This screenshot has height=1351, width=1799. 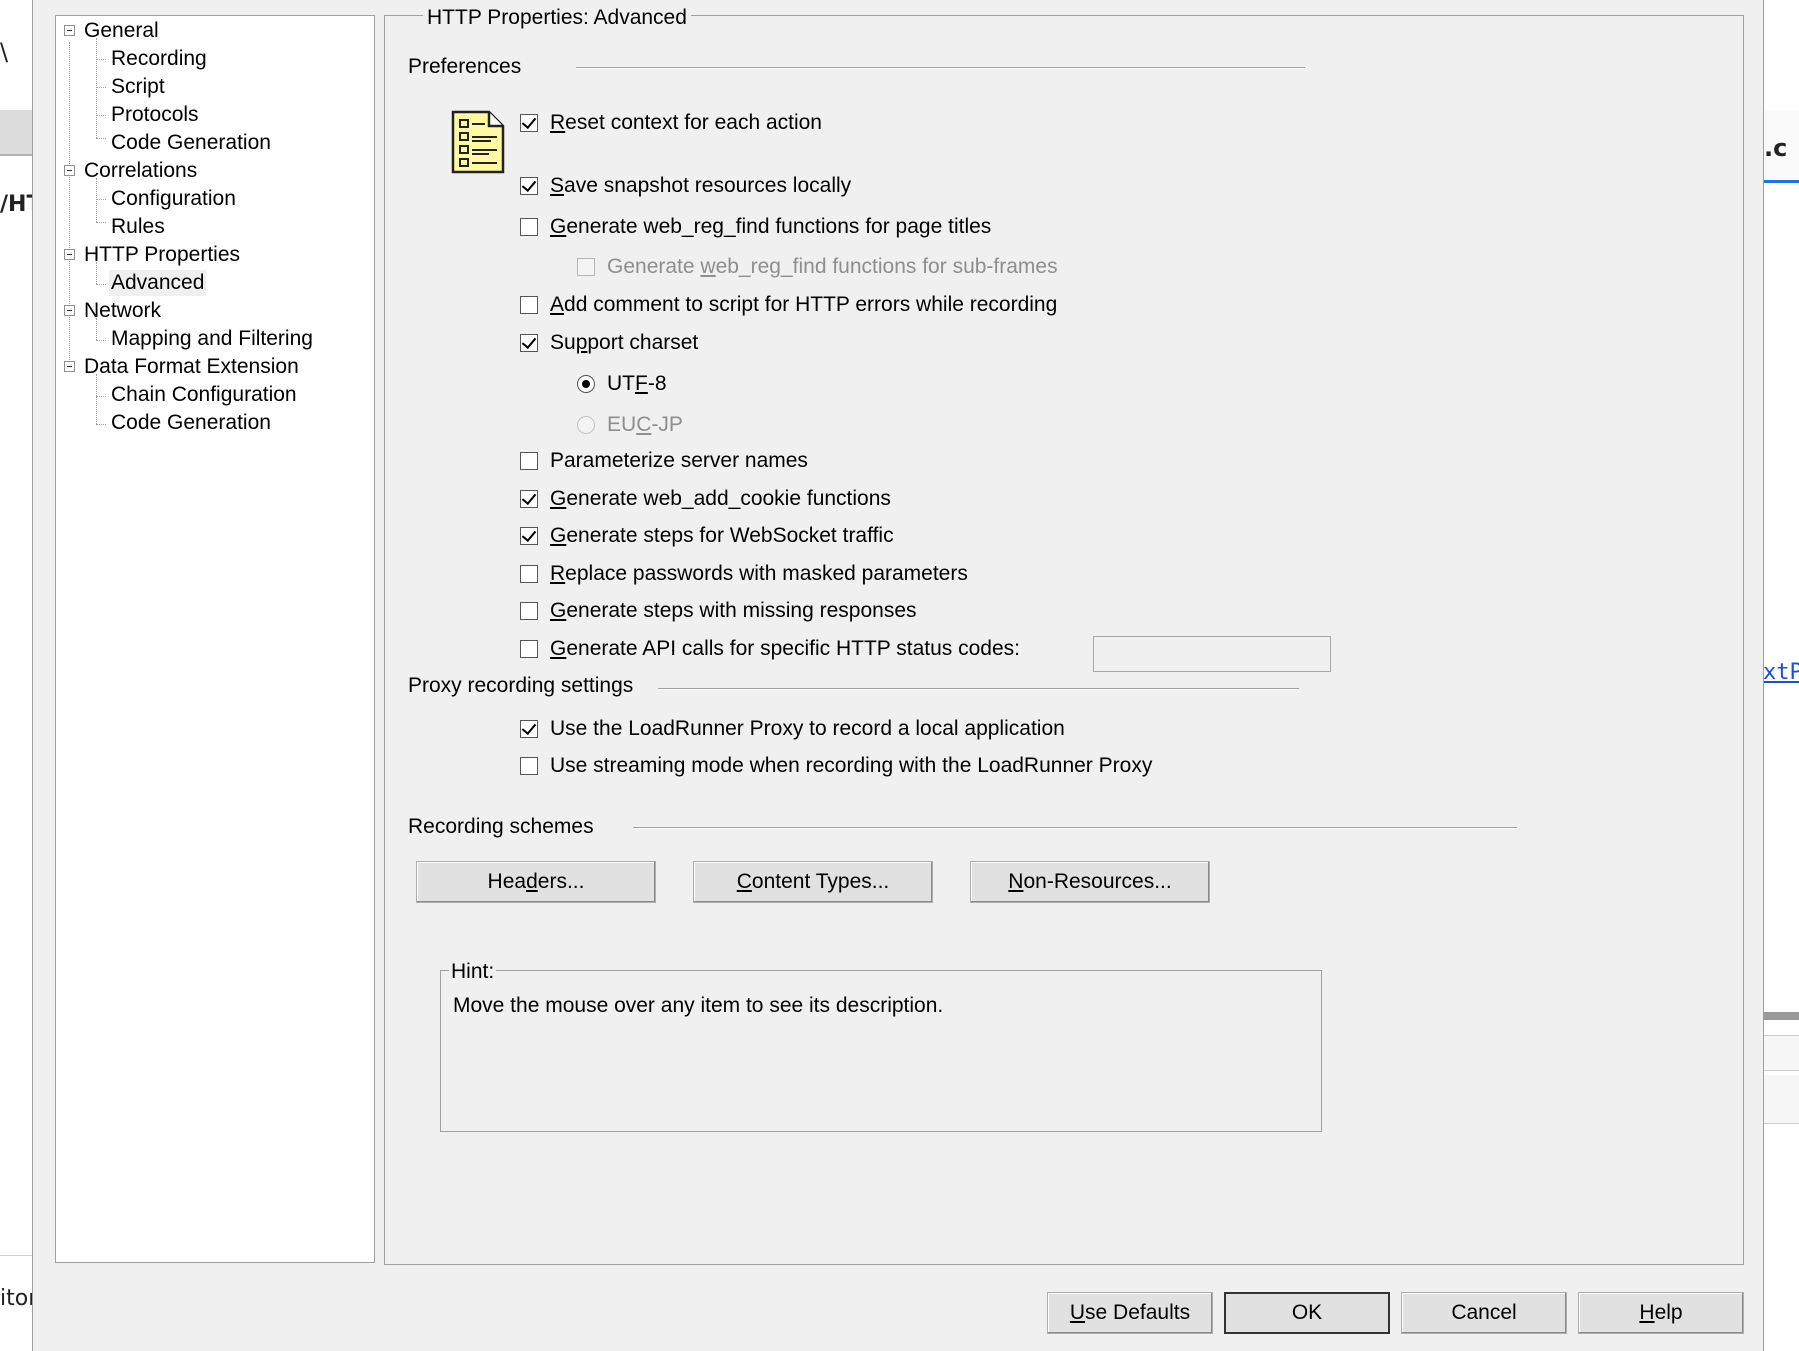 What do you see at coordinates (173, 199) in the screenshot?
I see `tree-node-configuration: Configuration` at bounding box center [173, 199].